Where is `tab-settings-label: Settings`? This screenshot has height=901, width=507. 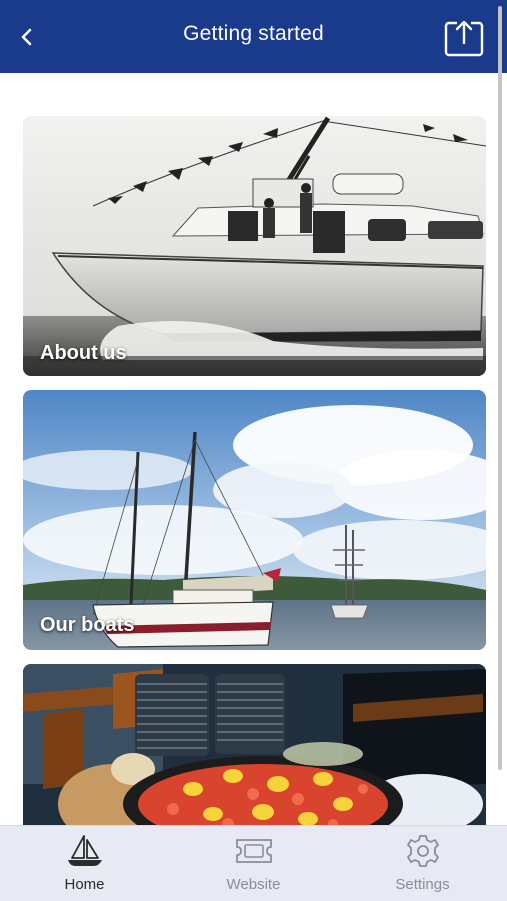 tab-settings-label: Settings is located at coordinates (422, 884).